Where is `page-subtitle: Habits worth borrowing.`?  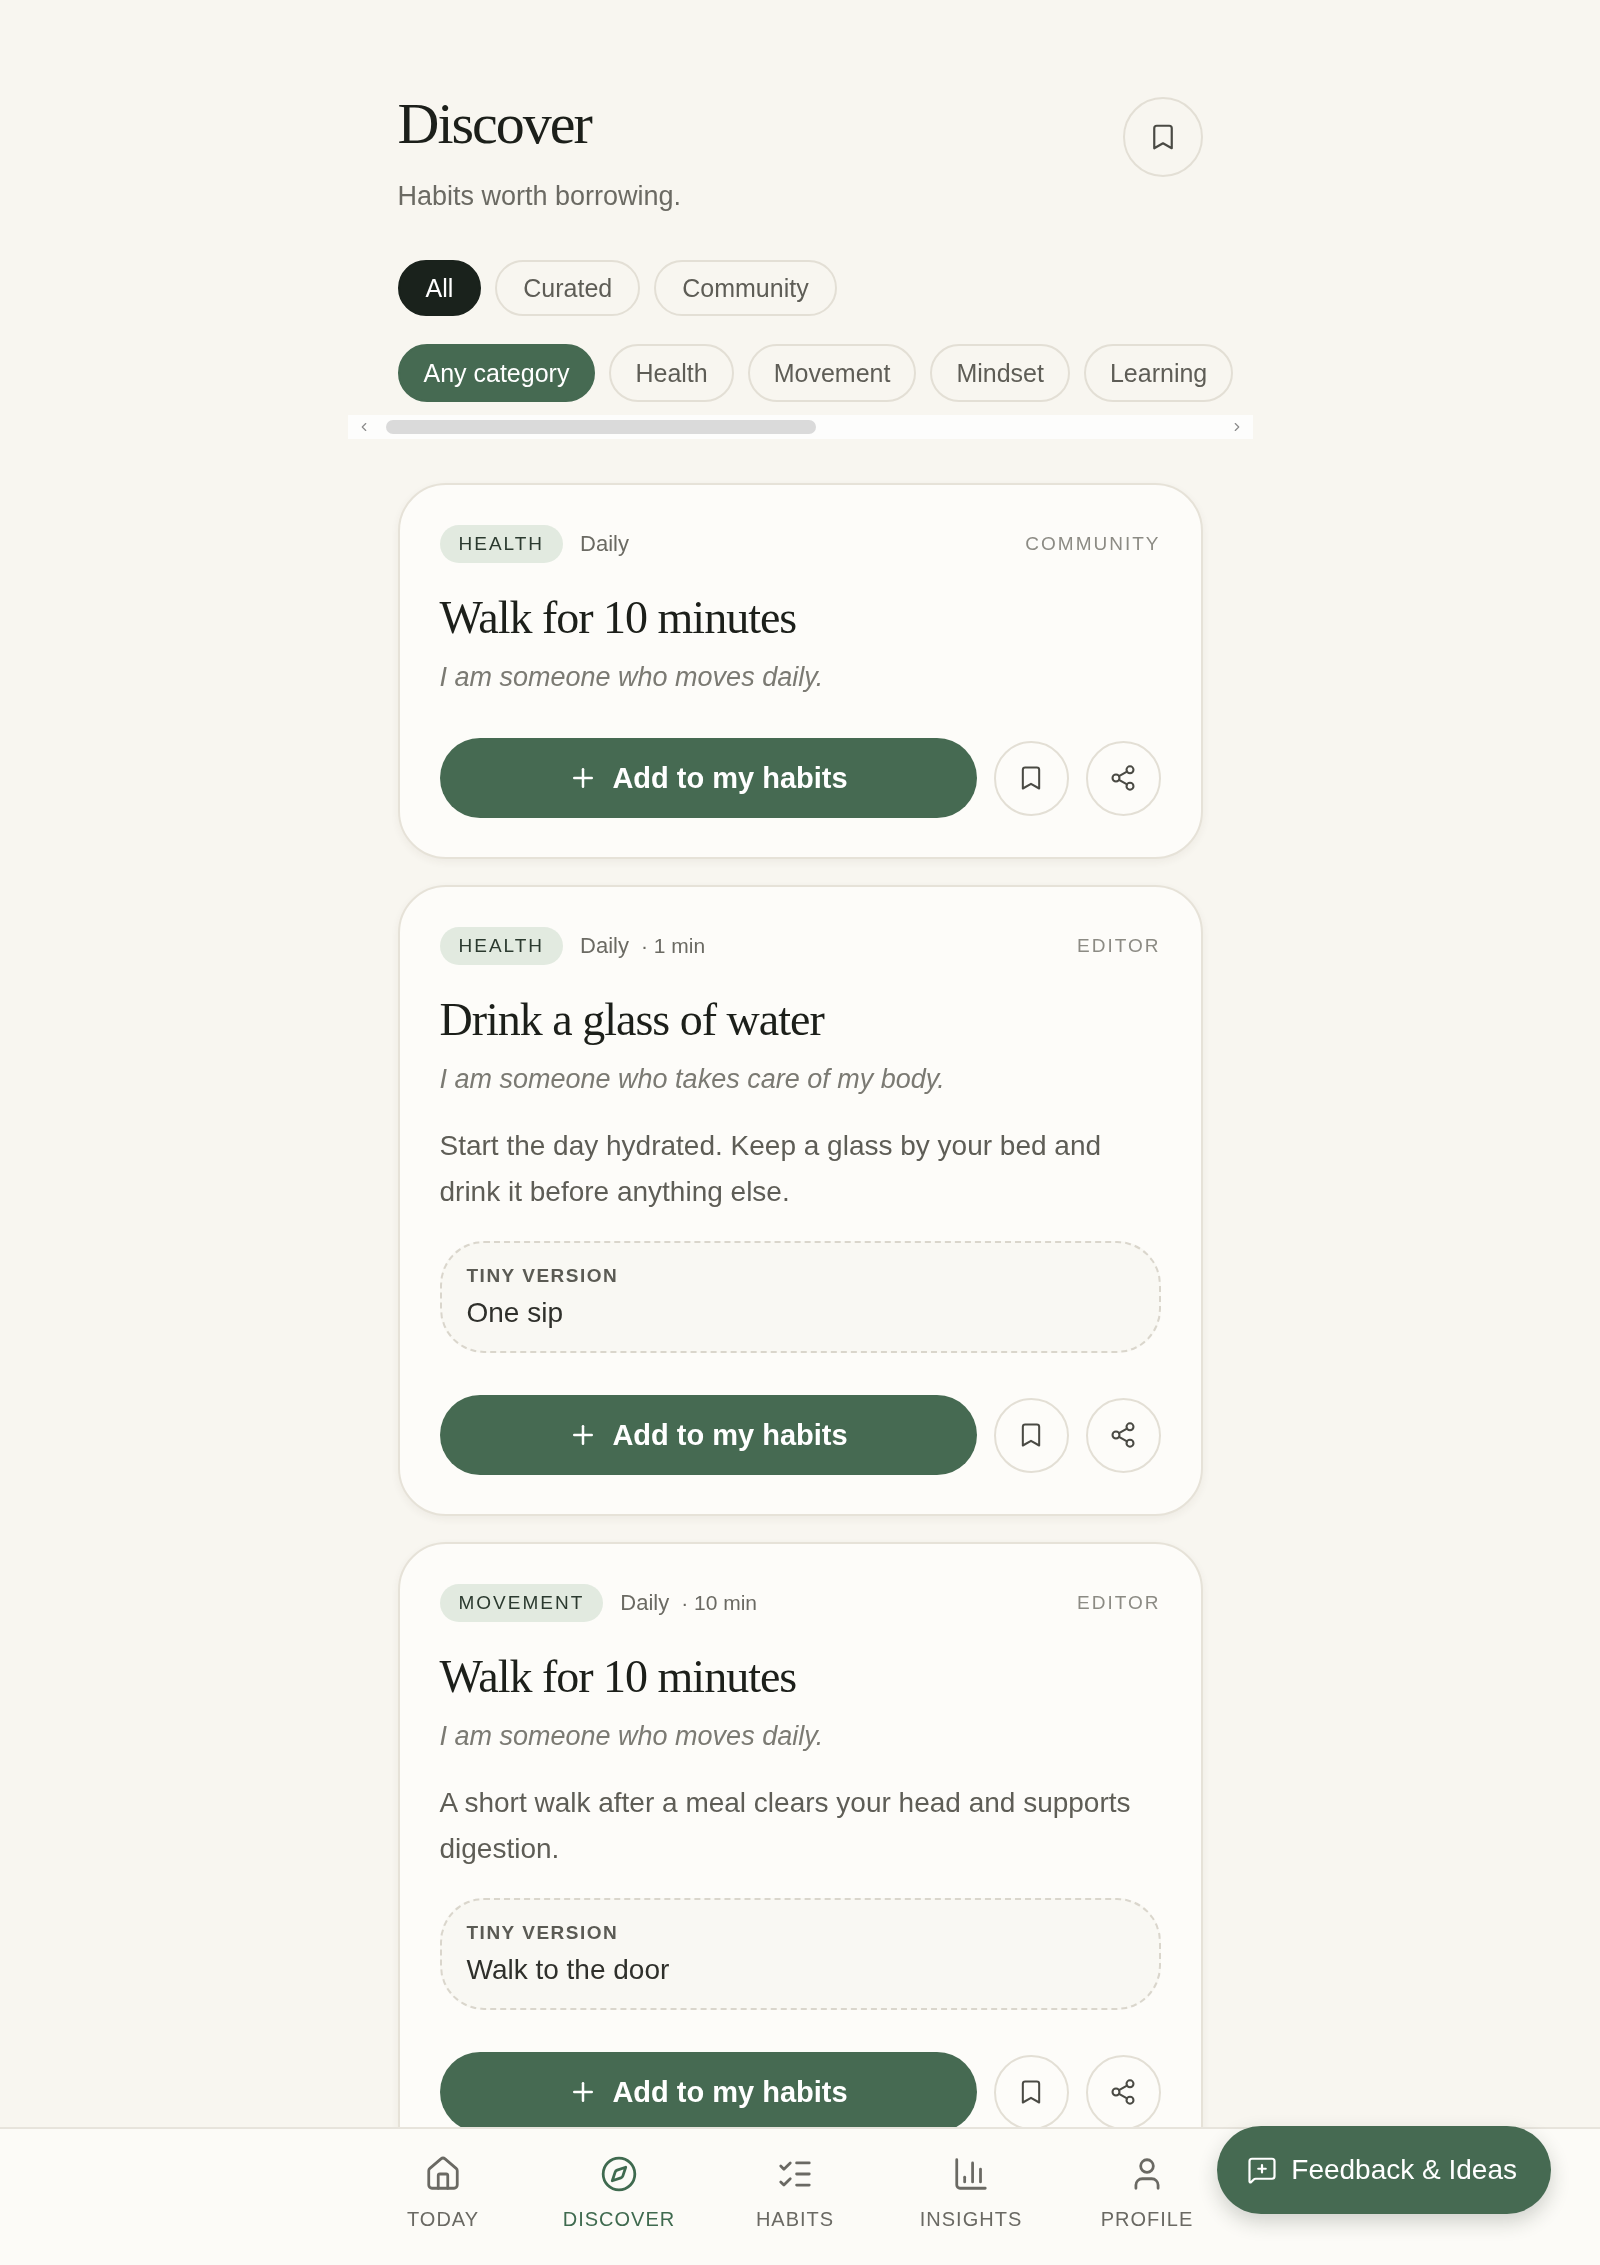
page-subtitle: Habits worth borrowing. is located at coordinates (539, 196).